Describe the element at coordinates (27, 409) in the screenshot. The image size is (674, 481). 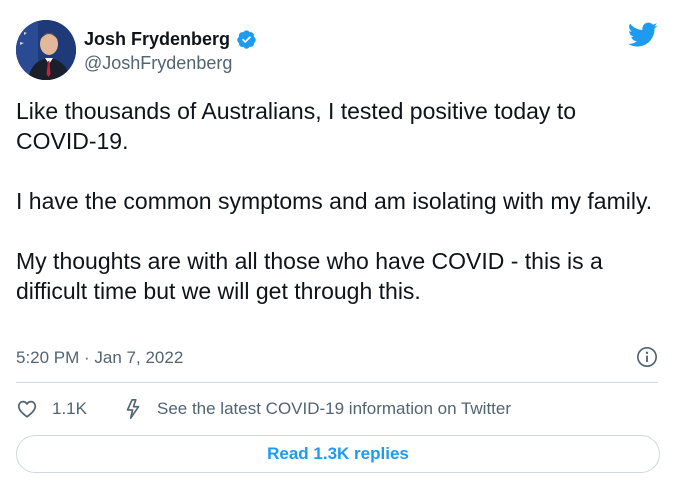
I see `heart-icon` at that location.